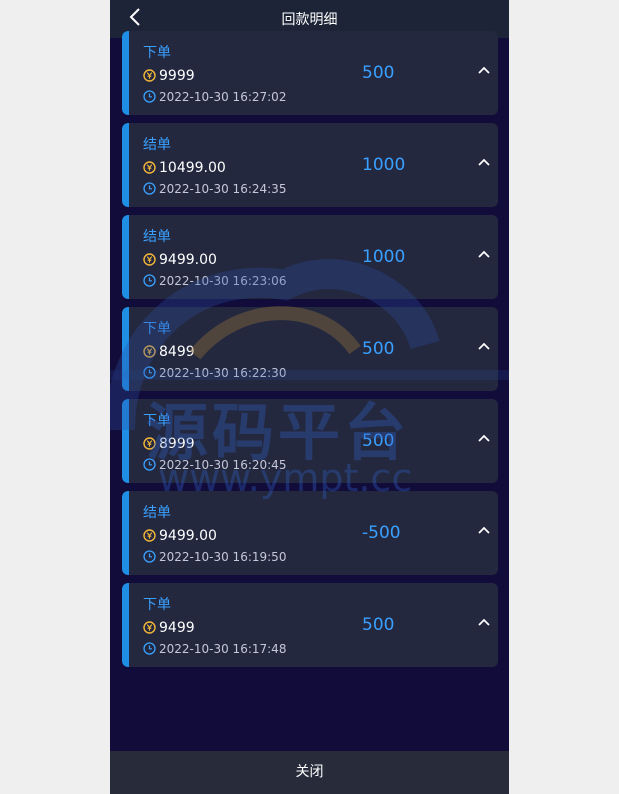 The width and height of the screenshot is (619, 794). I want to click on record-time: 2022-10-30 16:17:48, so click(223, 649).